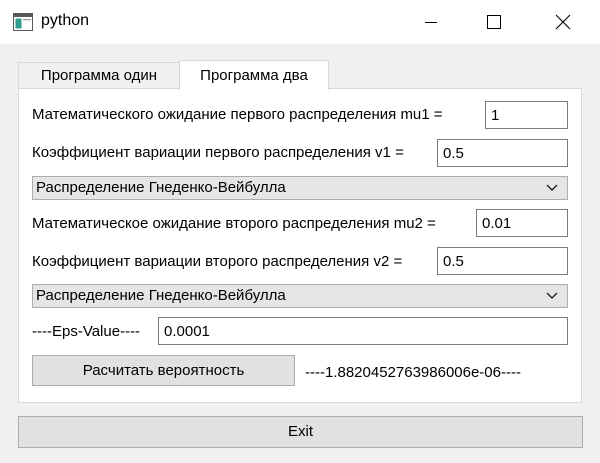 The image size is (600, 463). What do you see at coordinates (163, 370) in the screenshot?
I see `calculate-button: Расчитать вероятность` at bounding box center [163, 370].